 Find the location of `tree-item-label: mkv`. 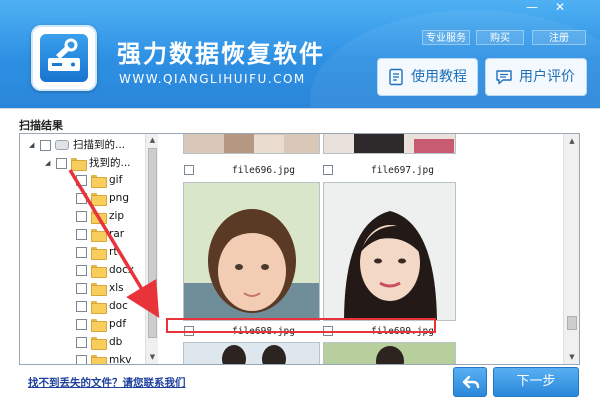

tree-item-label: mkv is located at coordinates (120, 359).